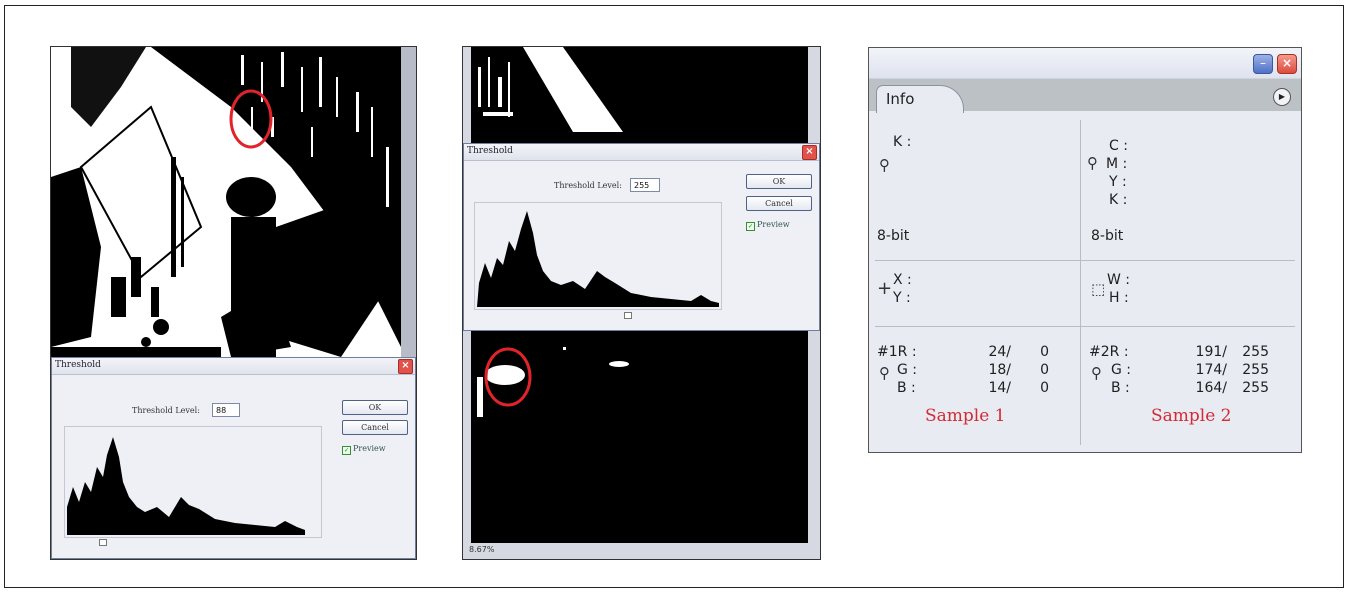 The height and width of the screenshot is (594, 1351). What do you see at coordinates (1044, 370) in the screenshot?
I see `sample1-g2-value: 0` at bounding box center [1044, 370].